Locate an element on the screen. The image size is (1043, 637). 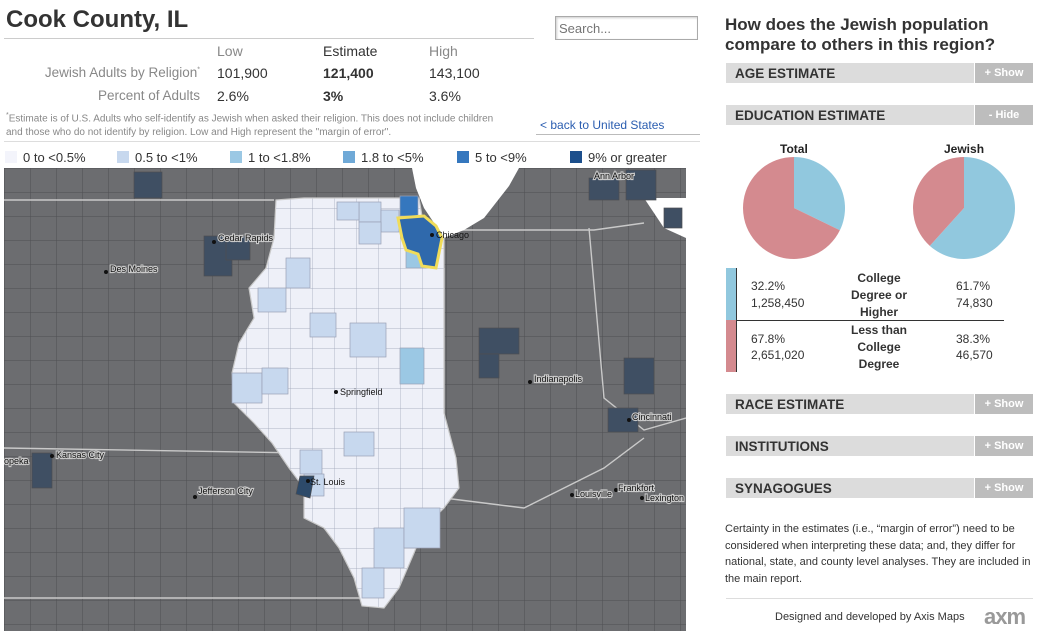
jewish-adults-estimate: 121,400 is located at coordinates (348, 73).